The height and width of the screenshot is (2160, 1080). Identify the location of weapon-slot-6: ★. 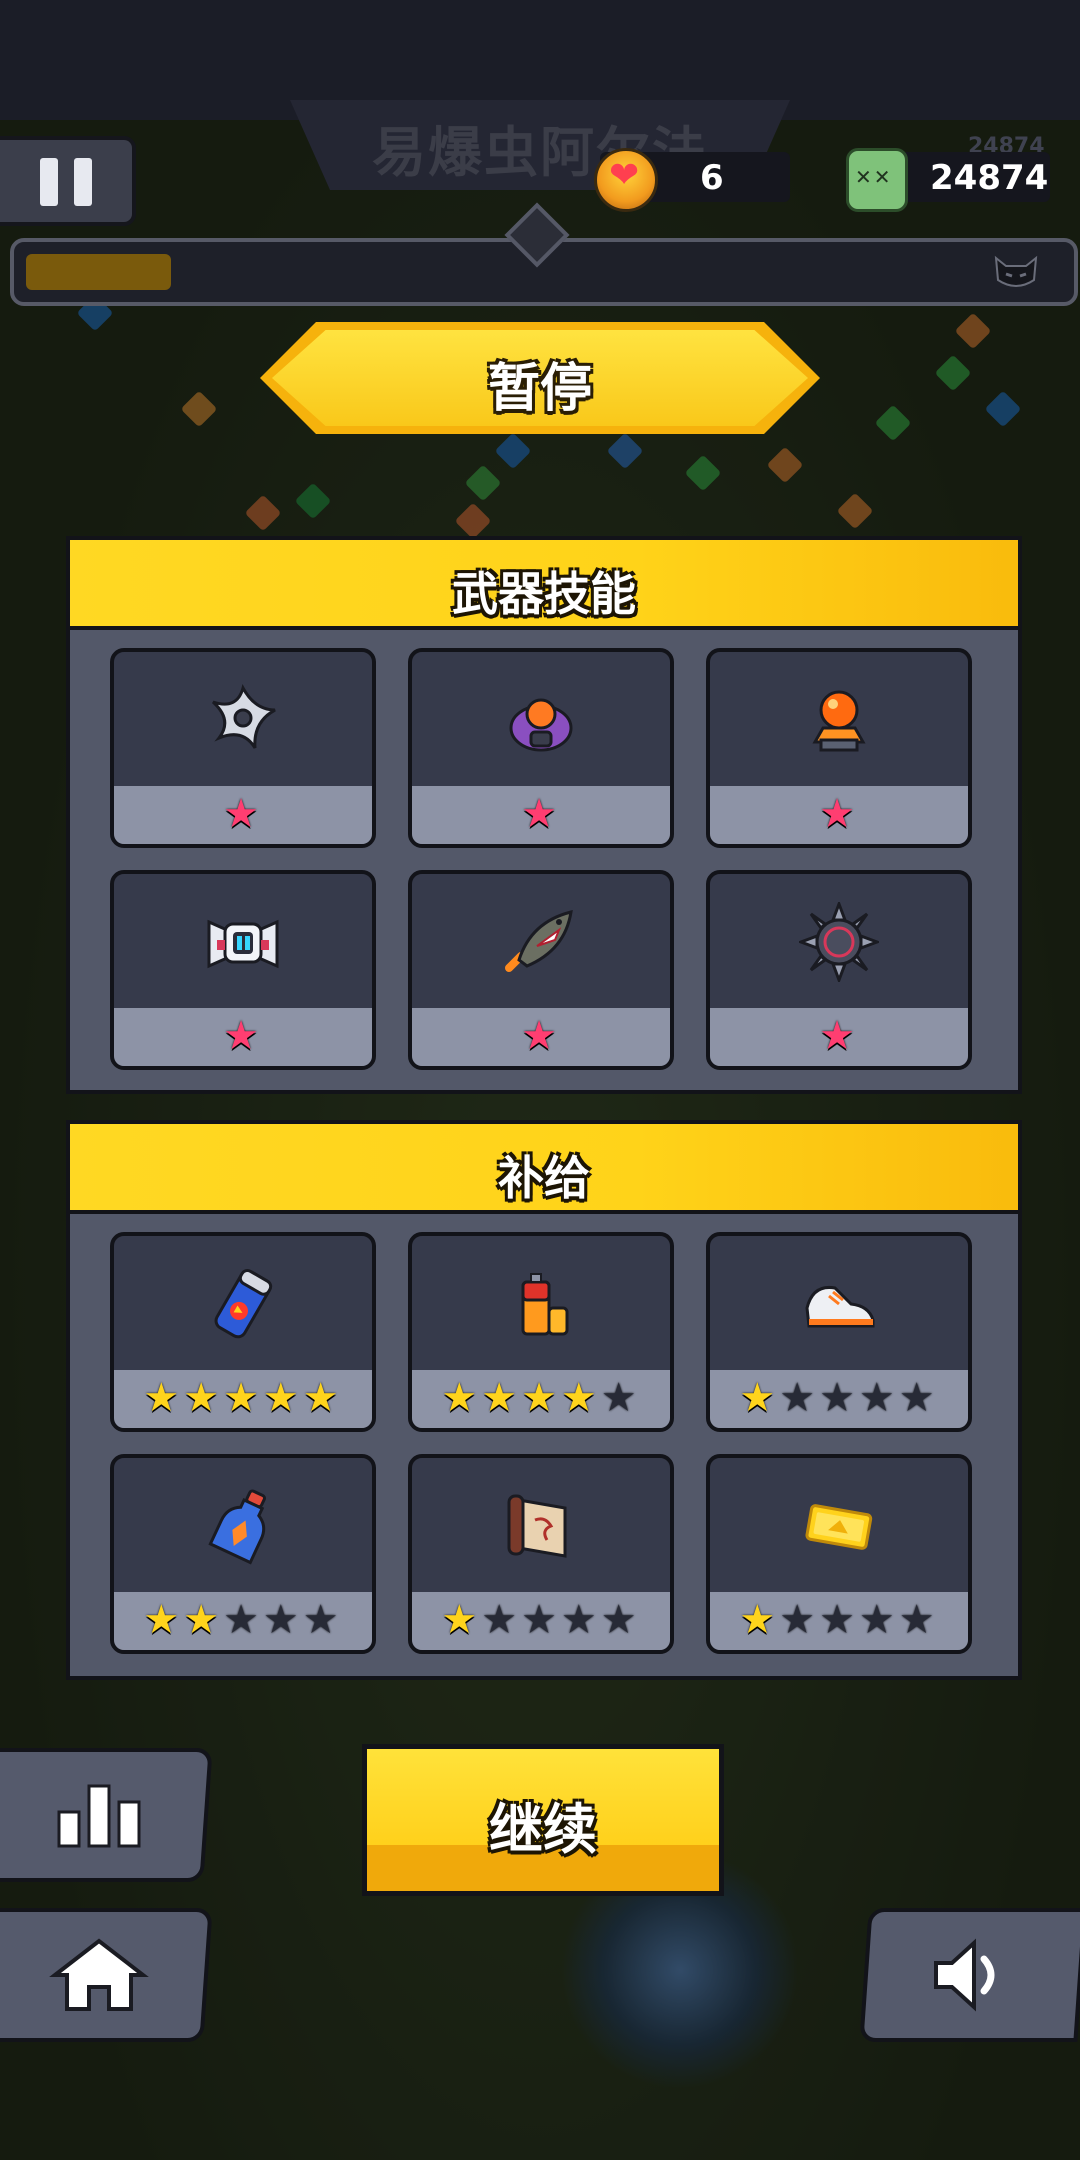
(839, 970).